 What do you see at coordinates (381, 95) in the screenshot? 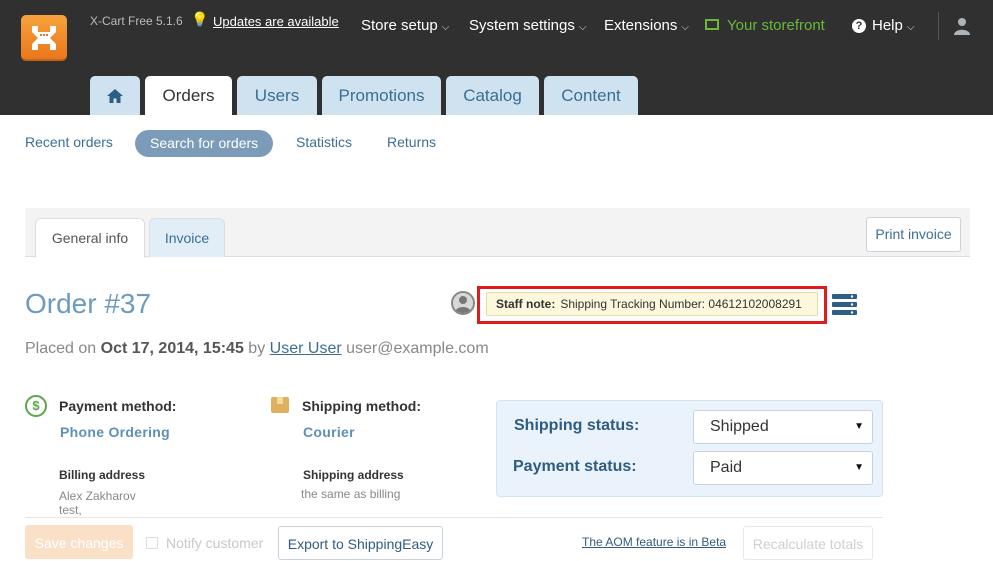
I see `tab-promotions: Promotions` at bounding box center [381, 95].